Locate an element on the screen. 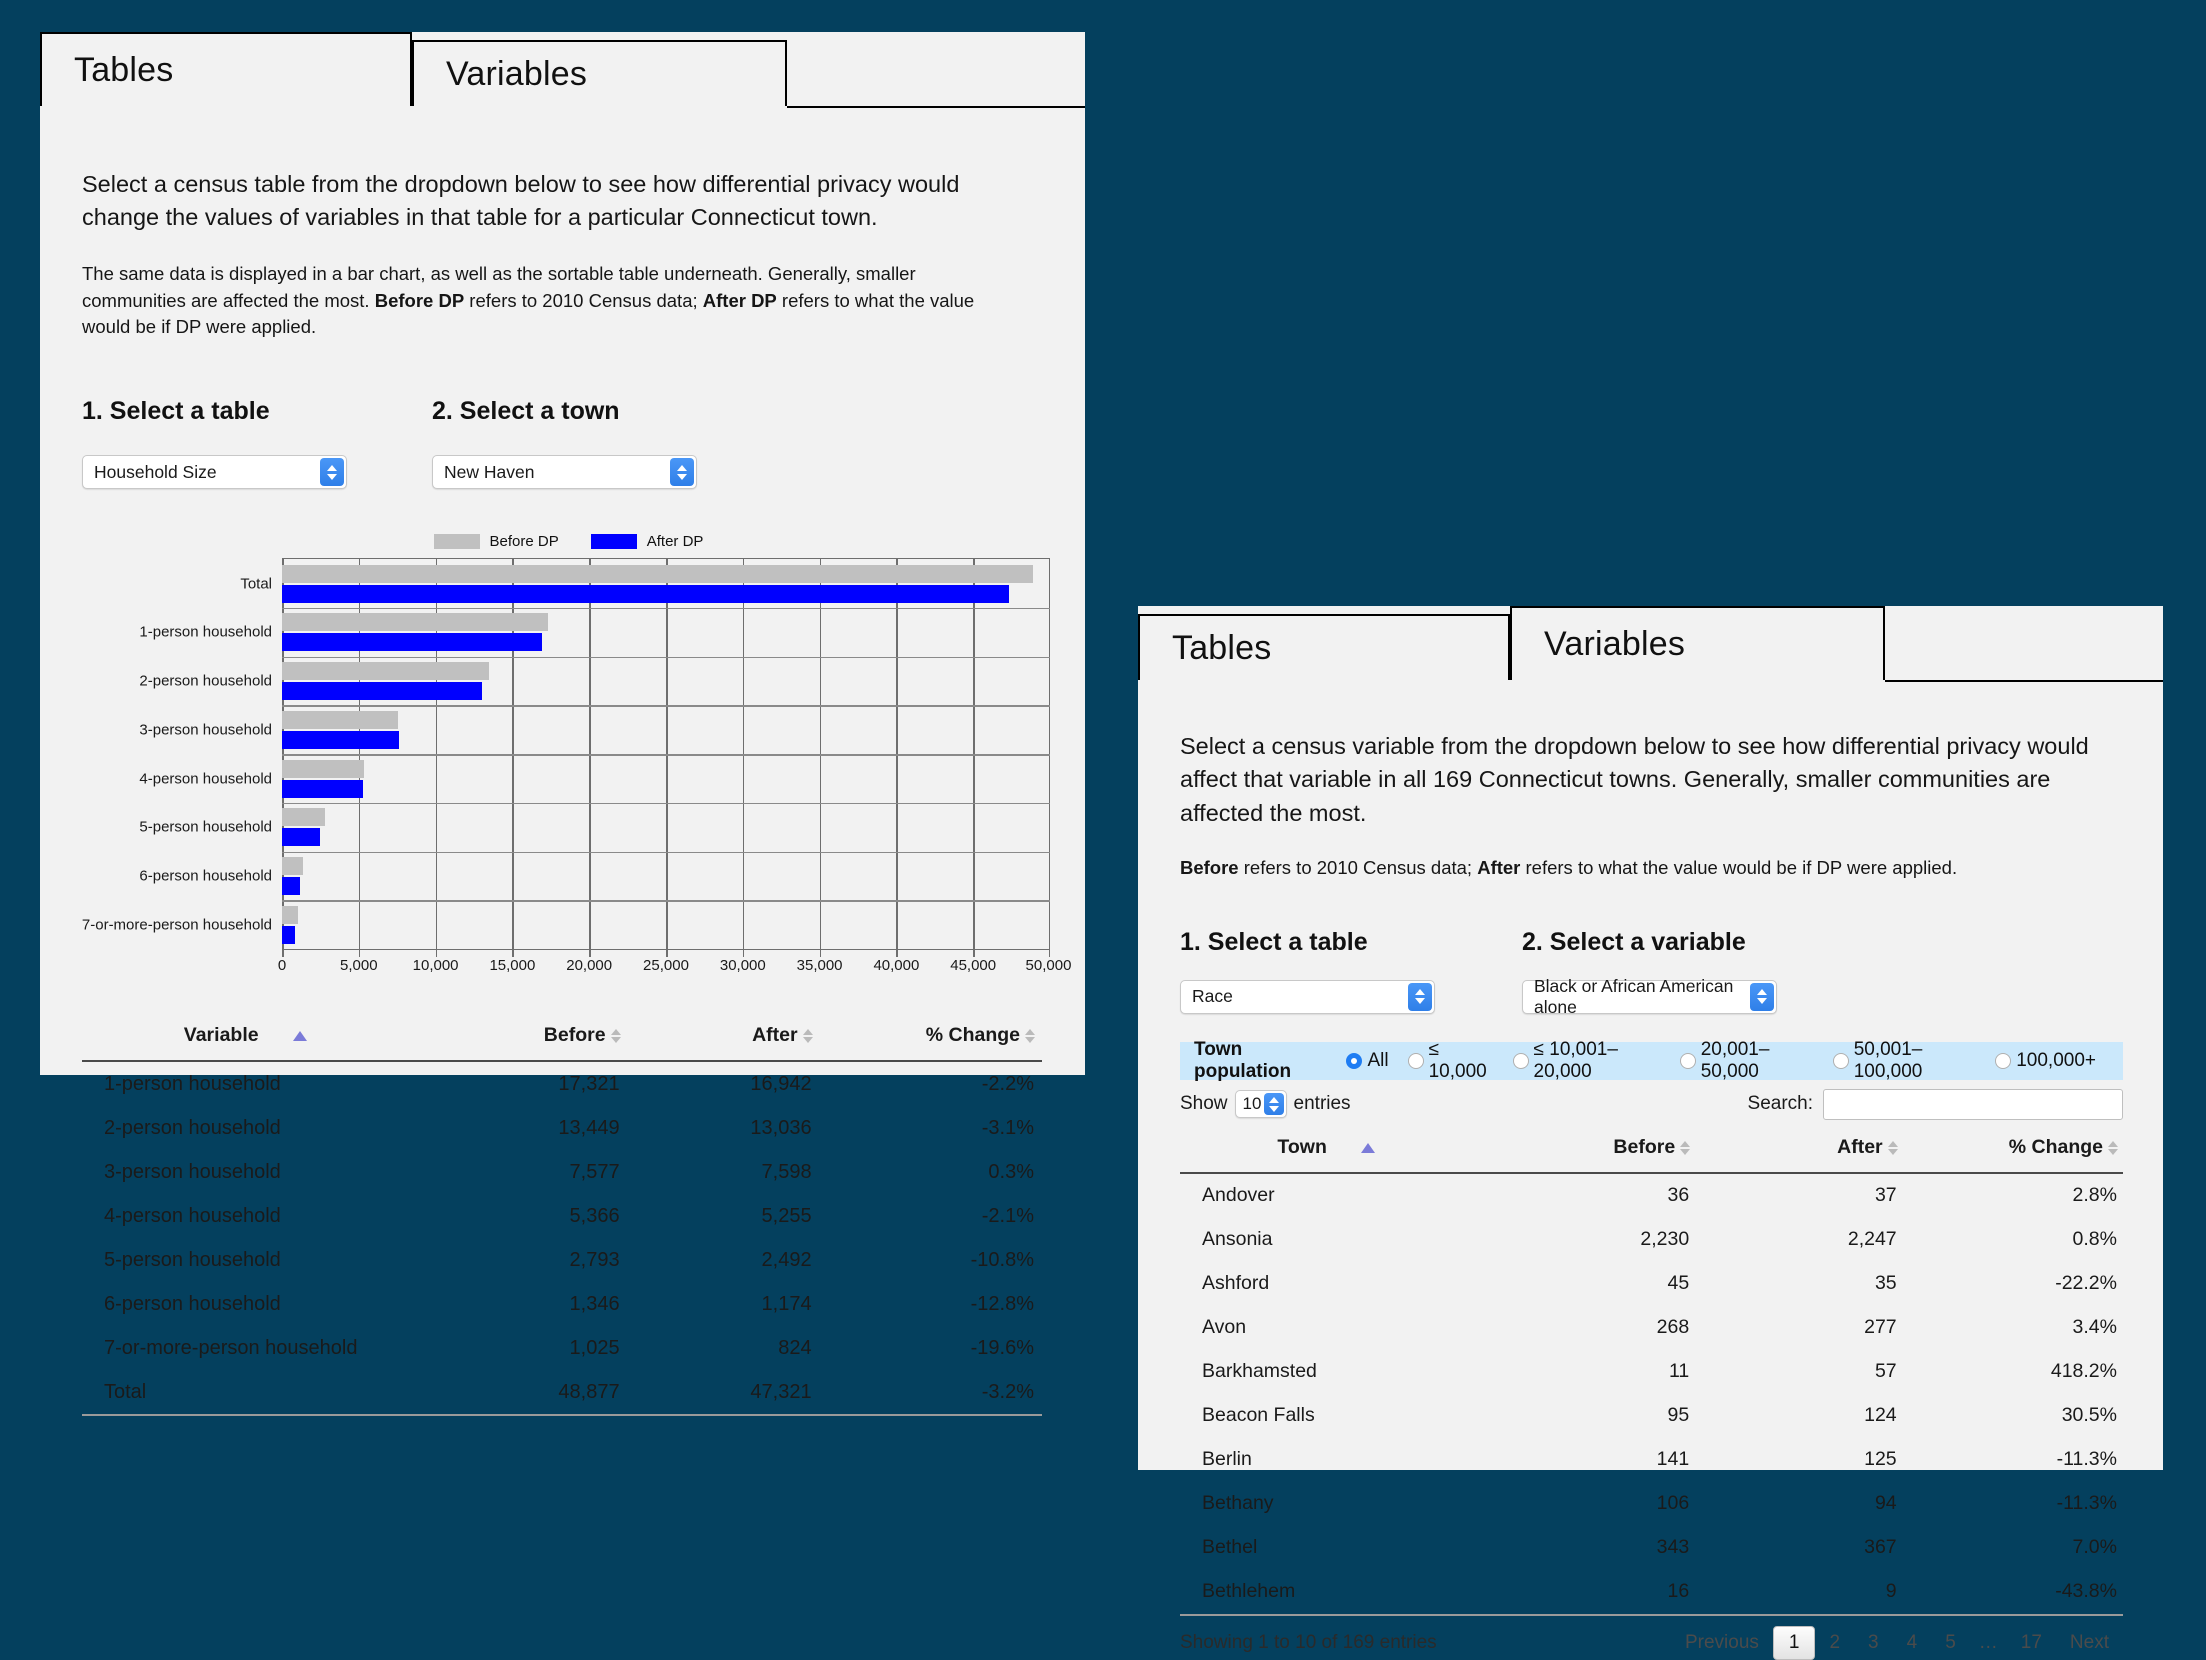 Image resolution: width=2206 pixels, height=1660 pixels. pagination-page-4: 4 is located at coordinates (1912, 1643).